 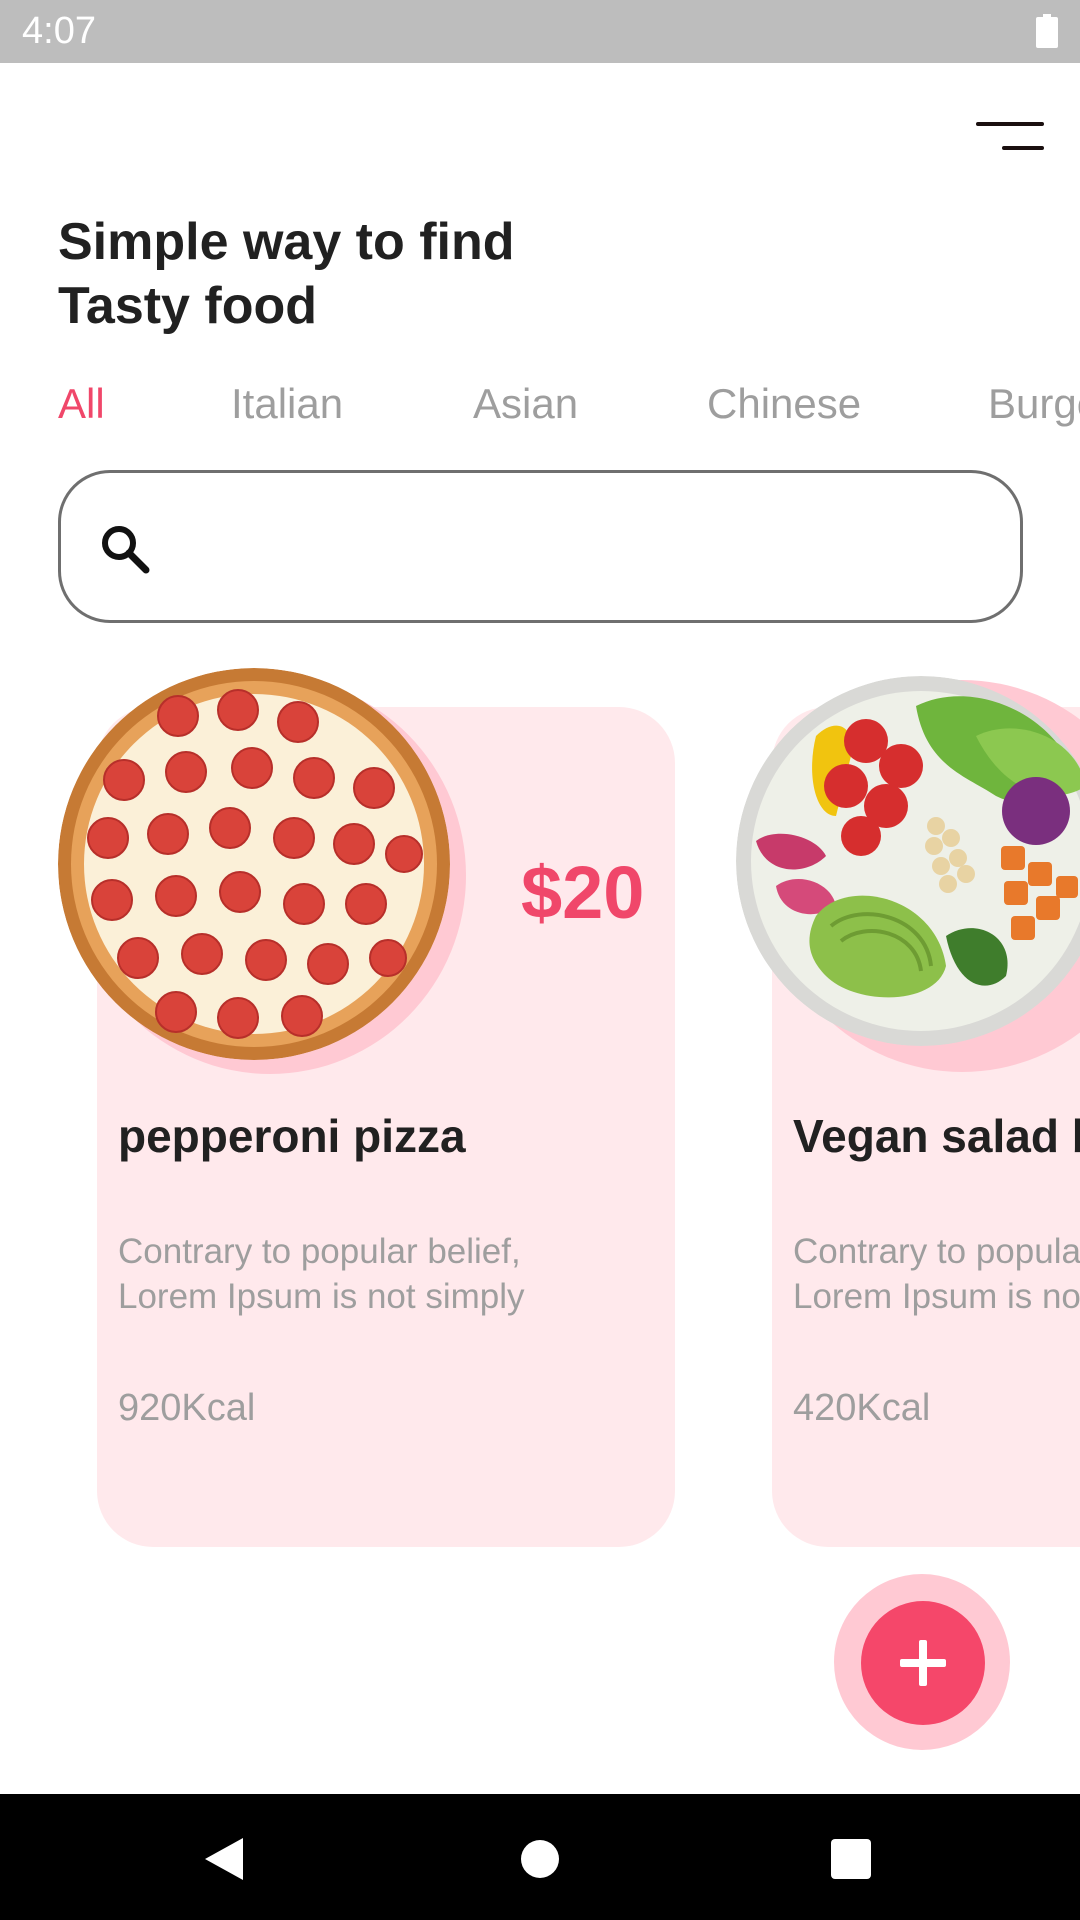 I want to click on page-title: Simple way to find Tasty food, so click(x=358, y=274).